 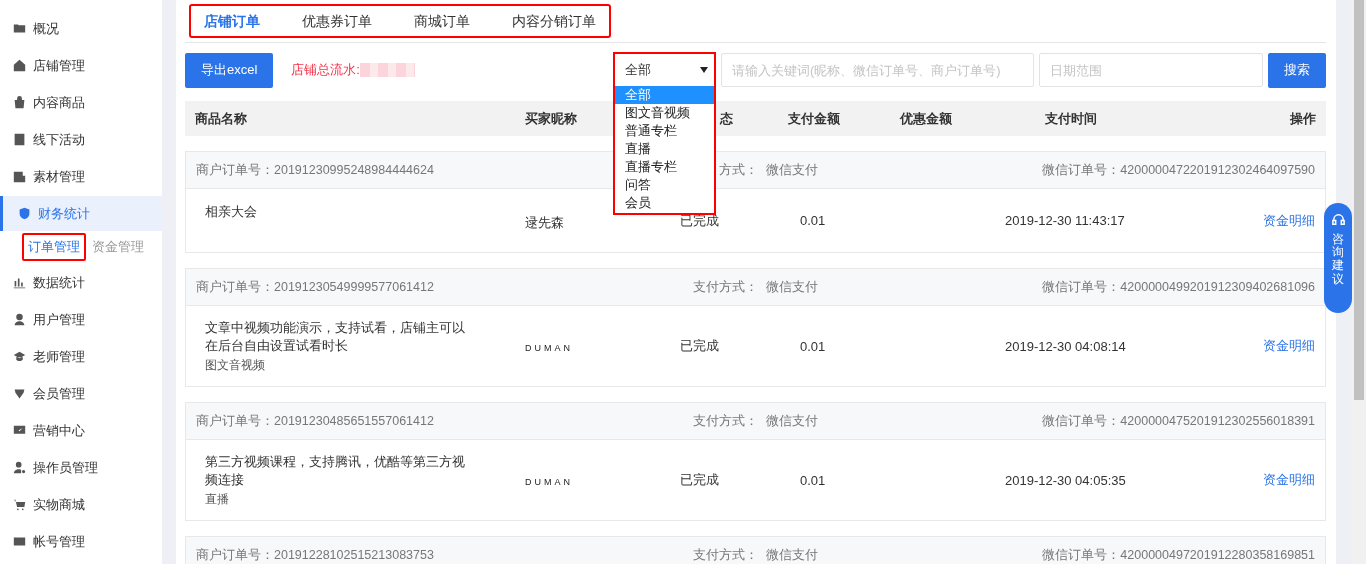 What do you see at coordinates (814, 118) in the screenshot?
I see `column-header: 支付金额` at bounding box center [814, 118].